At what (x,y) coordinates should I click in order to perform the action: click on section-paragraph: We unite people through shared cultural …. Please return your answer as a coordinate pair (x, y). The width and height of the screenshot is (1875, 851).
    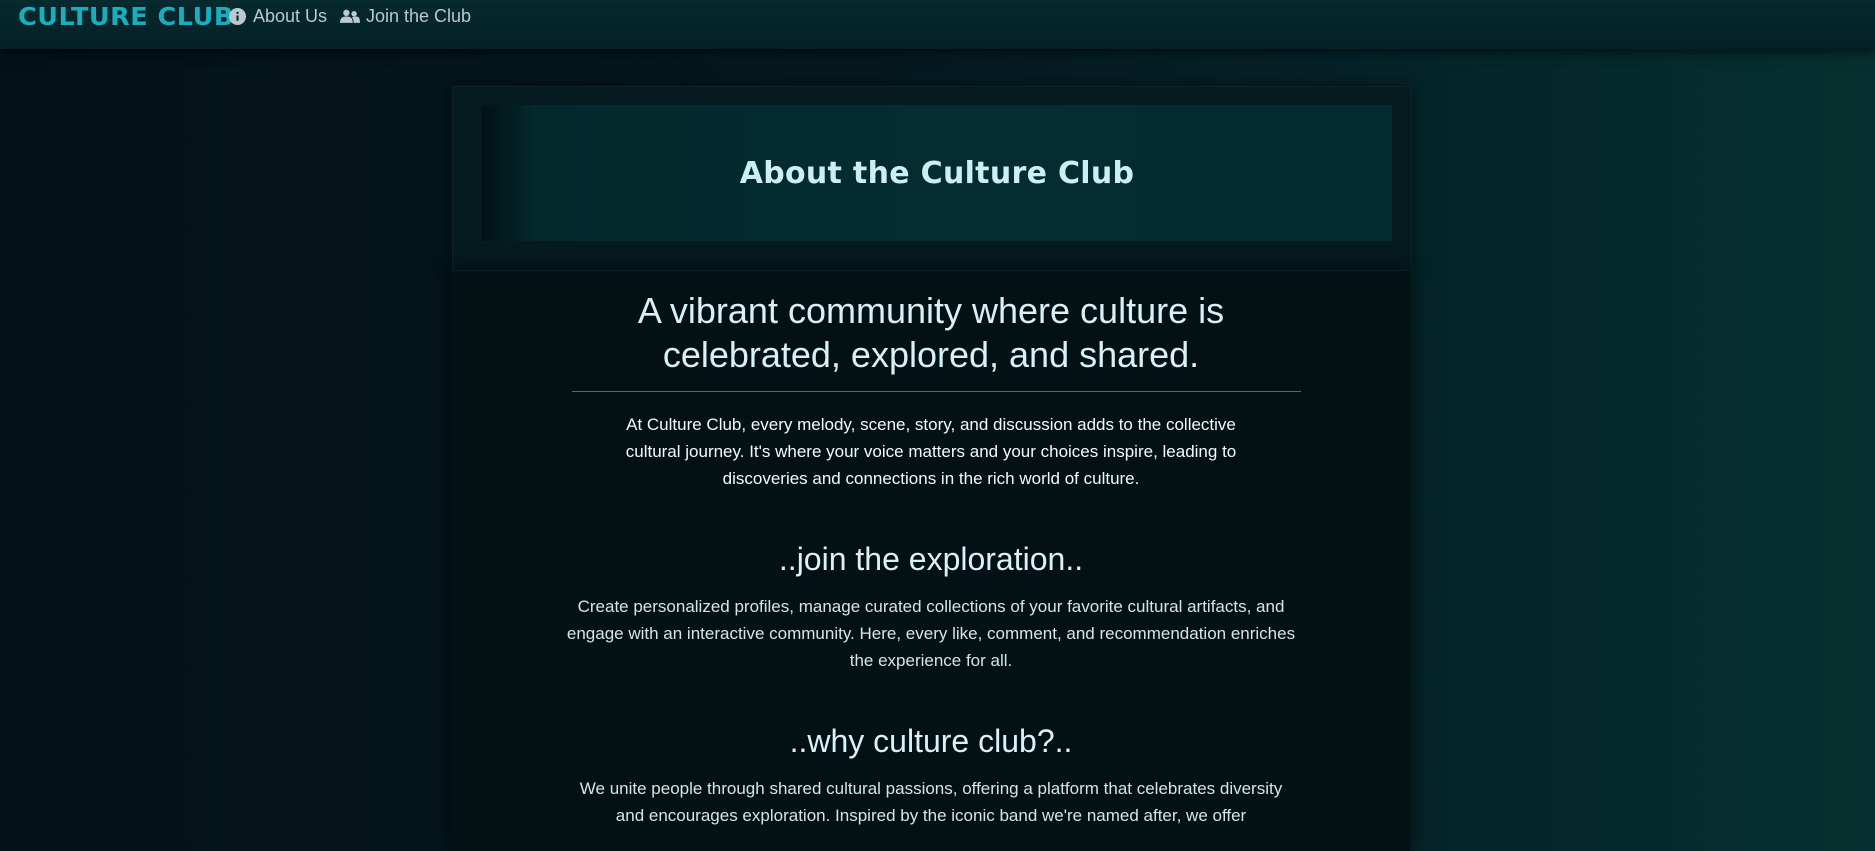
    Looking at the image, I should click on (931, 802).